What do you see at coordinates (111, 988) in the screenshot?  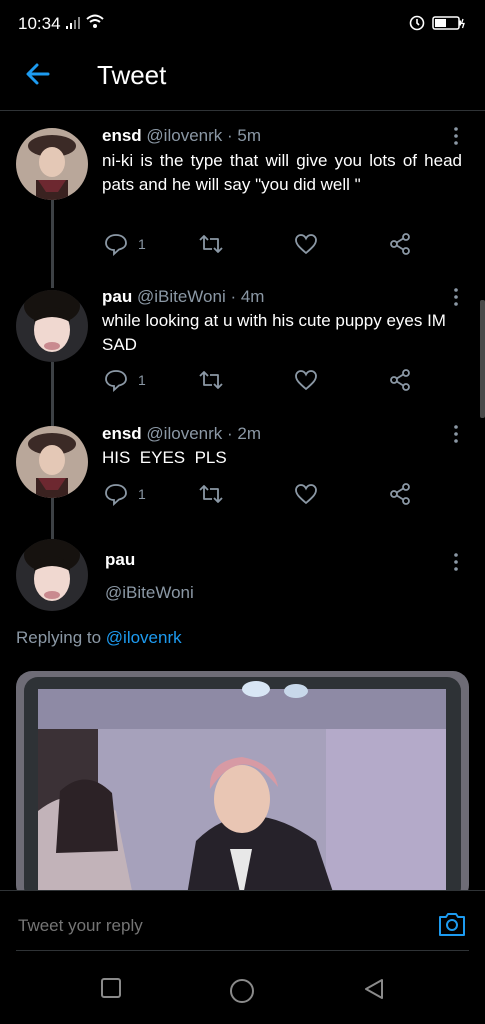 I see `recents-square-icon` at bounding box center [111, 988].